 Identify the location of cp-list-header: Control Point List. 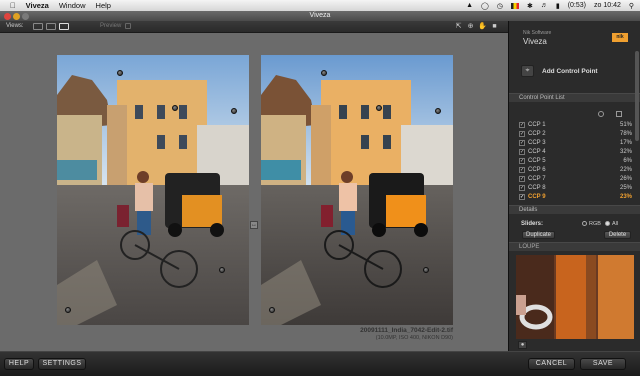
(574, 97).